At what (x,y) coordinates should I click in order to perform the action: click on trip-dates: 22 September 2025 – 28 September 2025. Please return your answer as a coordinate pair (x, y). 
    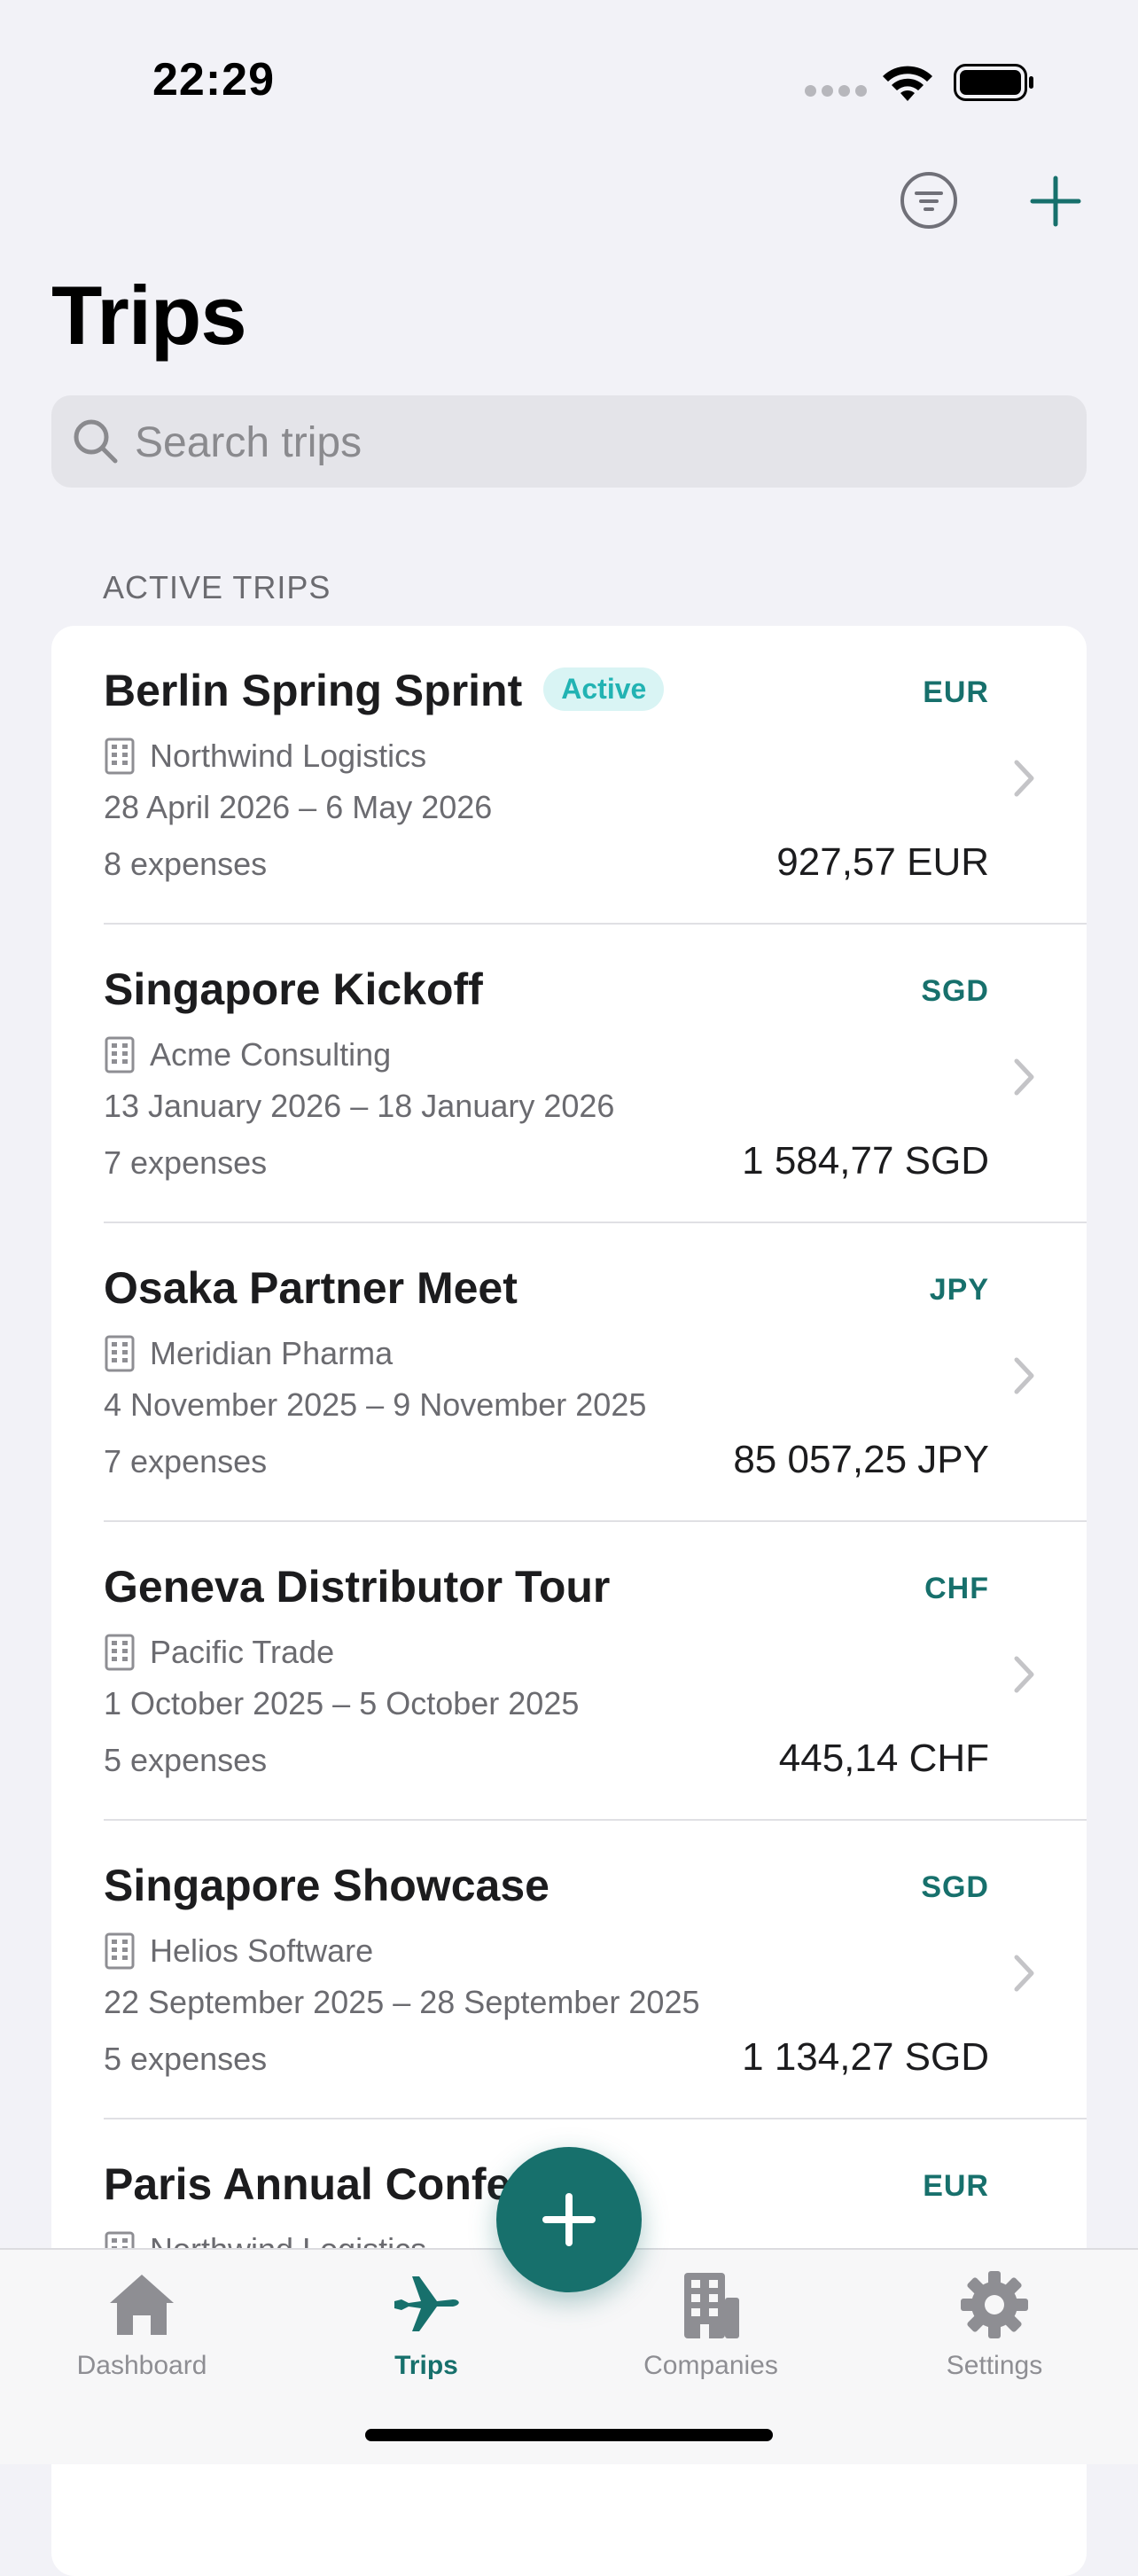
    Looking at the image, I should click on (402, 2002).